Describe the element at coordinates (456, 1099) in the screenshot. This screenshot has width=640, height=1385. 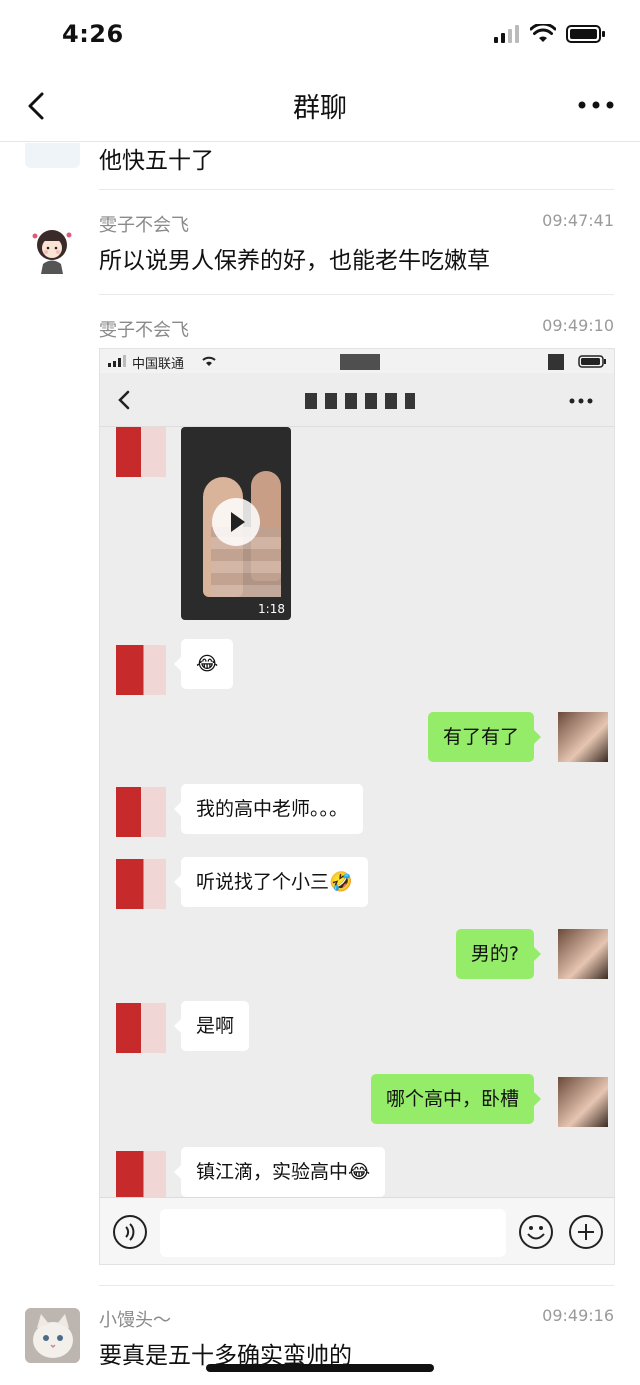
I see `message-bubble: 哪个高中，卧槽` at that location.